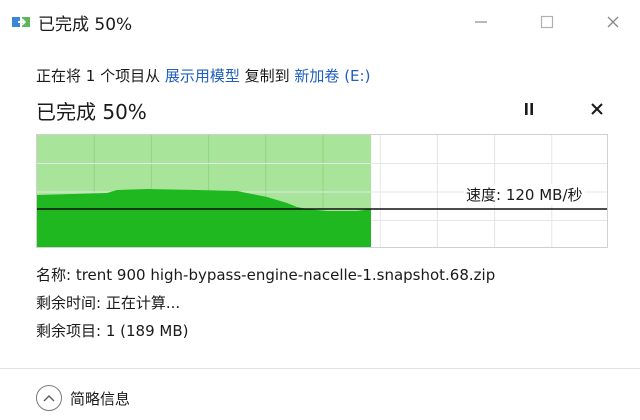 This screenshot has height=420, width=640. What do you see at coordinates (21, 22) in the screenshot?
I see `copy-transfer-icon` at bounding box center [21, 22].